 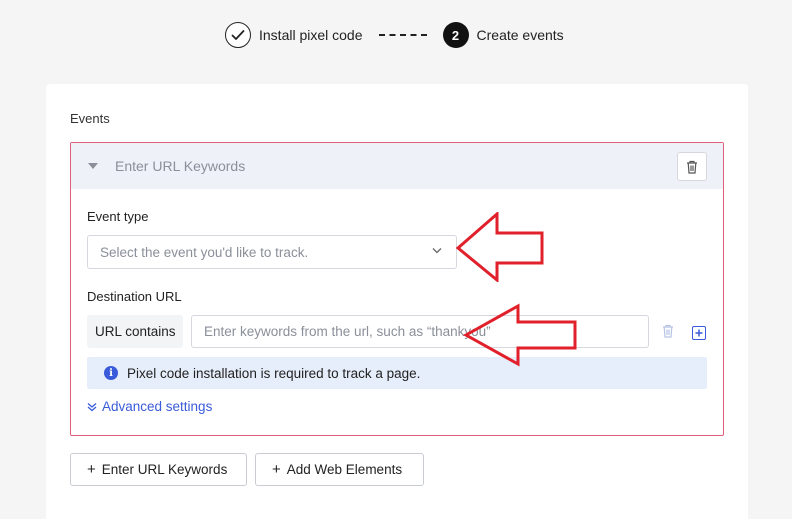 What do you see at coordinates (437, 251) in the screenshot?
I see `chevron-down-icon` at bounding box center [437, 251].